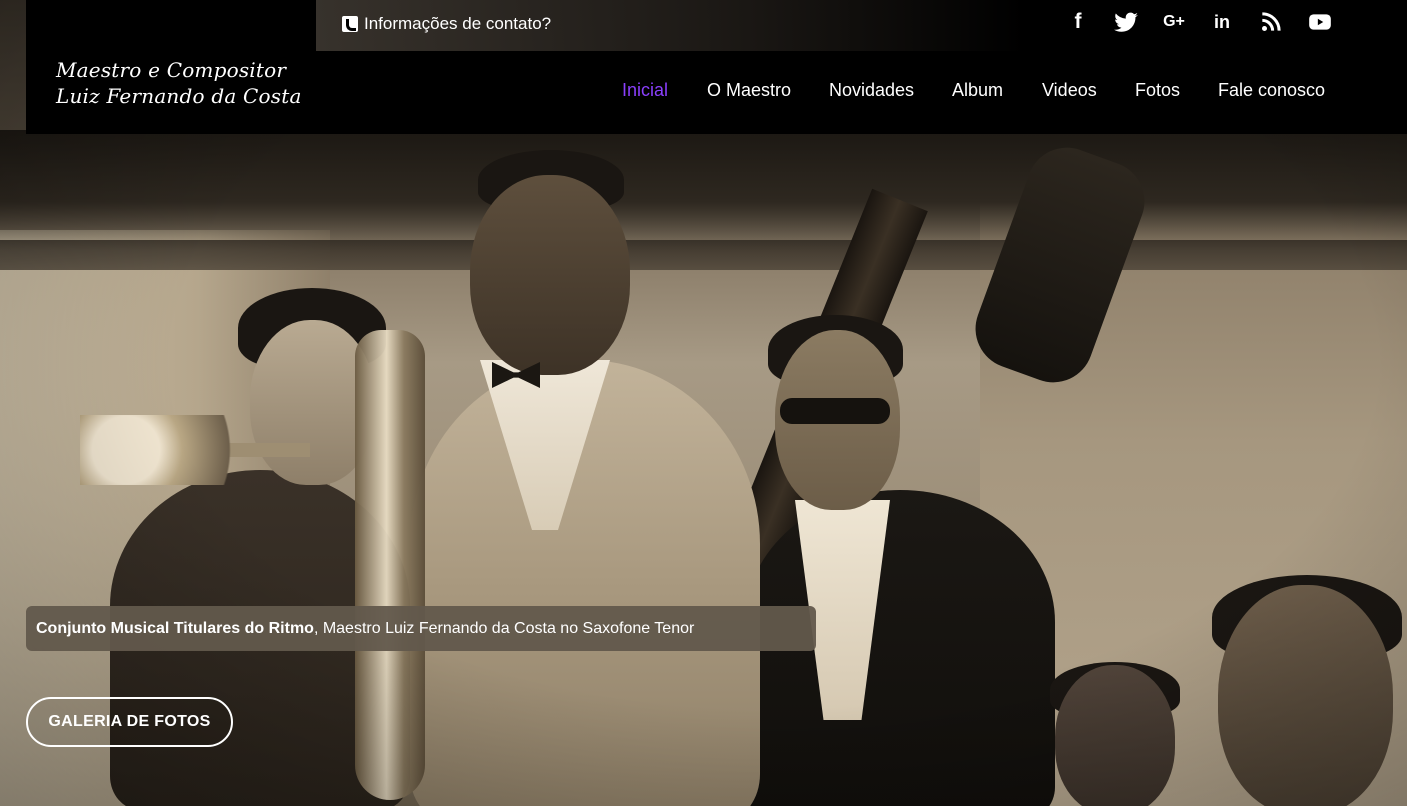 This screenshot has width=1407, height=806. What do you see at coordinates (871, 90) in the screenshot?
I see `nav-item-novidades: Novidades` at bounding box center [871, 90].